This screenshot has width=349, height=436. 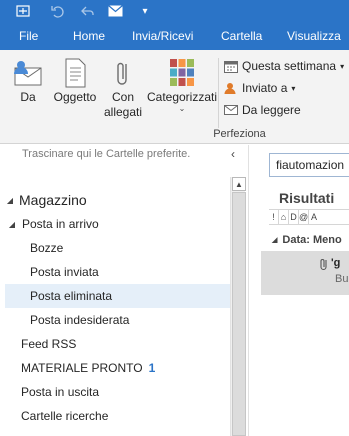 What do you see at coordinates (314, 36) in the screenshot?
I see `tab-view: Visualizza` at bounding box center [314, 36].